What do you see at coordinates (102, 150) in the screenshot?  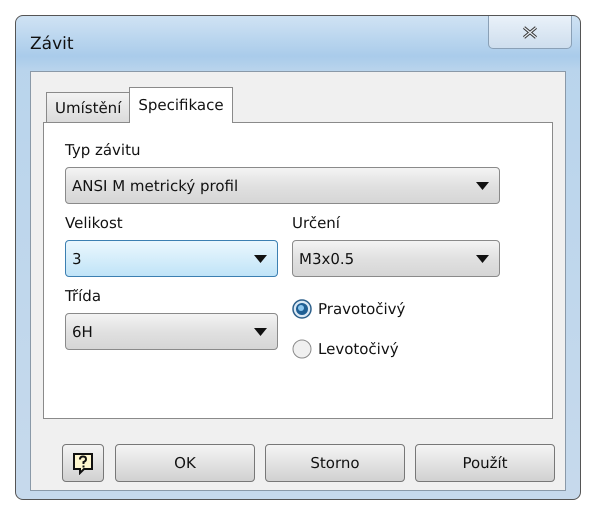 I see `field-label: Typ závitu` at bounding box center [102, 150].